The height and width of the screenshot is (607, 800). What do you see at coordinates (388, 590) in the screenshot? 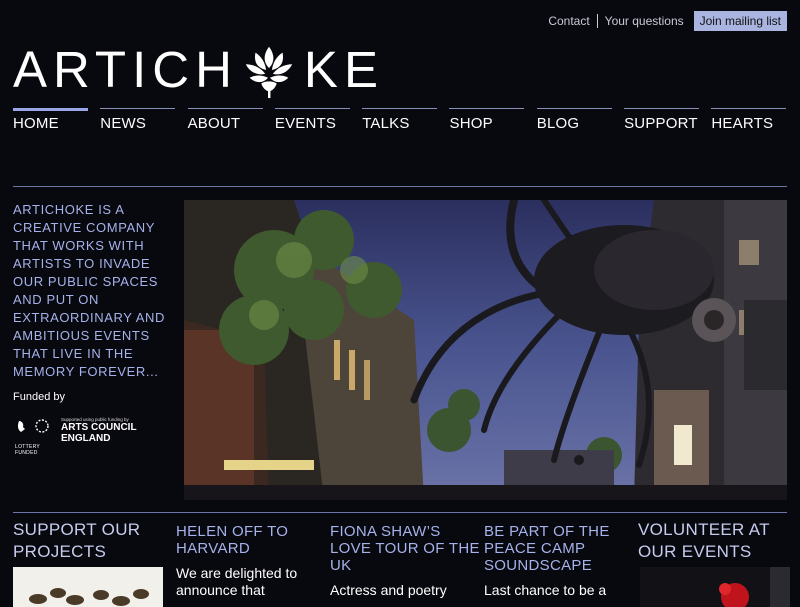
I see `column-body: Actress and poetry` at bounding box center [388, 590].